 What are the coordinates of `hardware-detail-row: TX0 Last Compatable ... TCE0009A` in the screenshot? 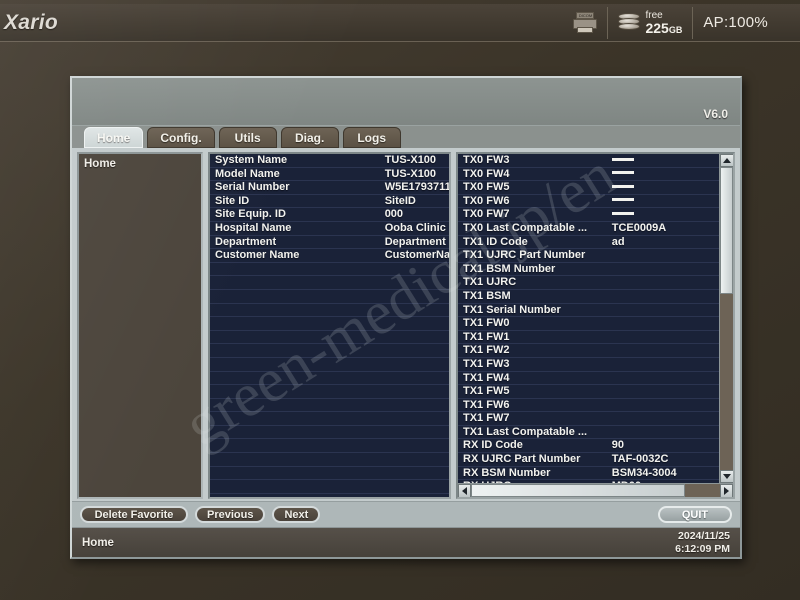 It's located at (588, 228).